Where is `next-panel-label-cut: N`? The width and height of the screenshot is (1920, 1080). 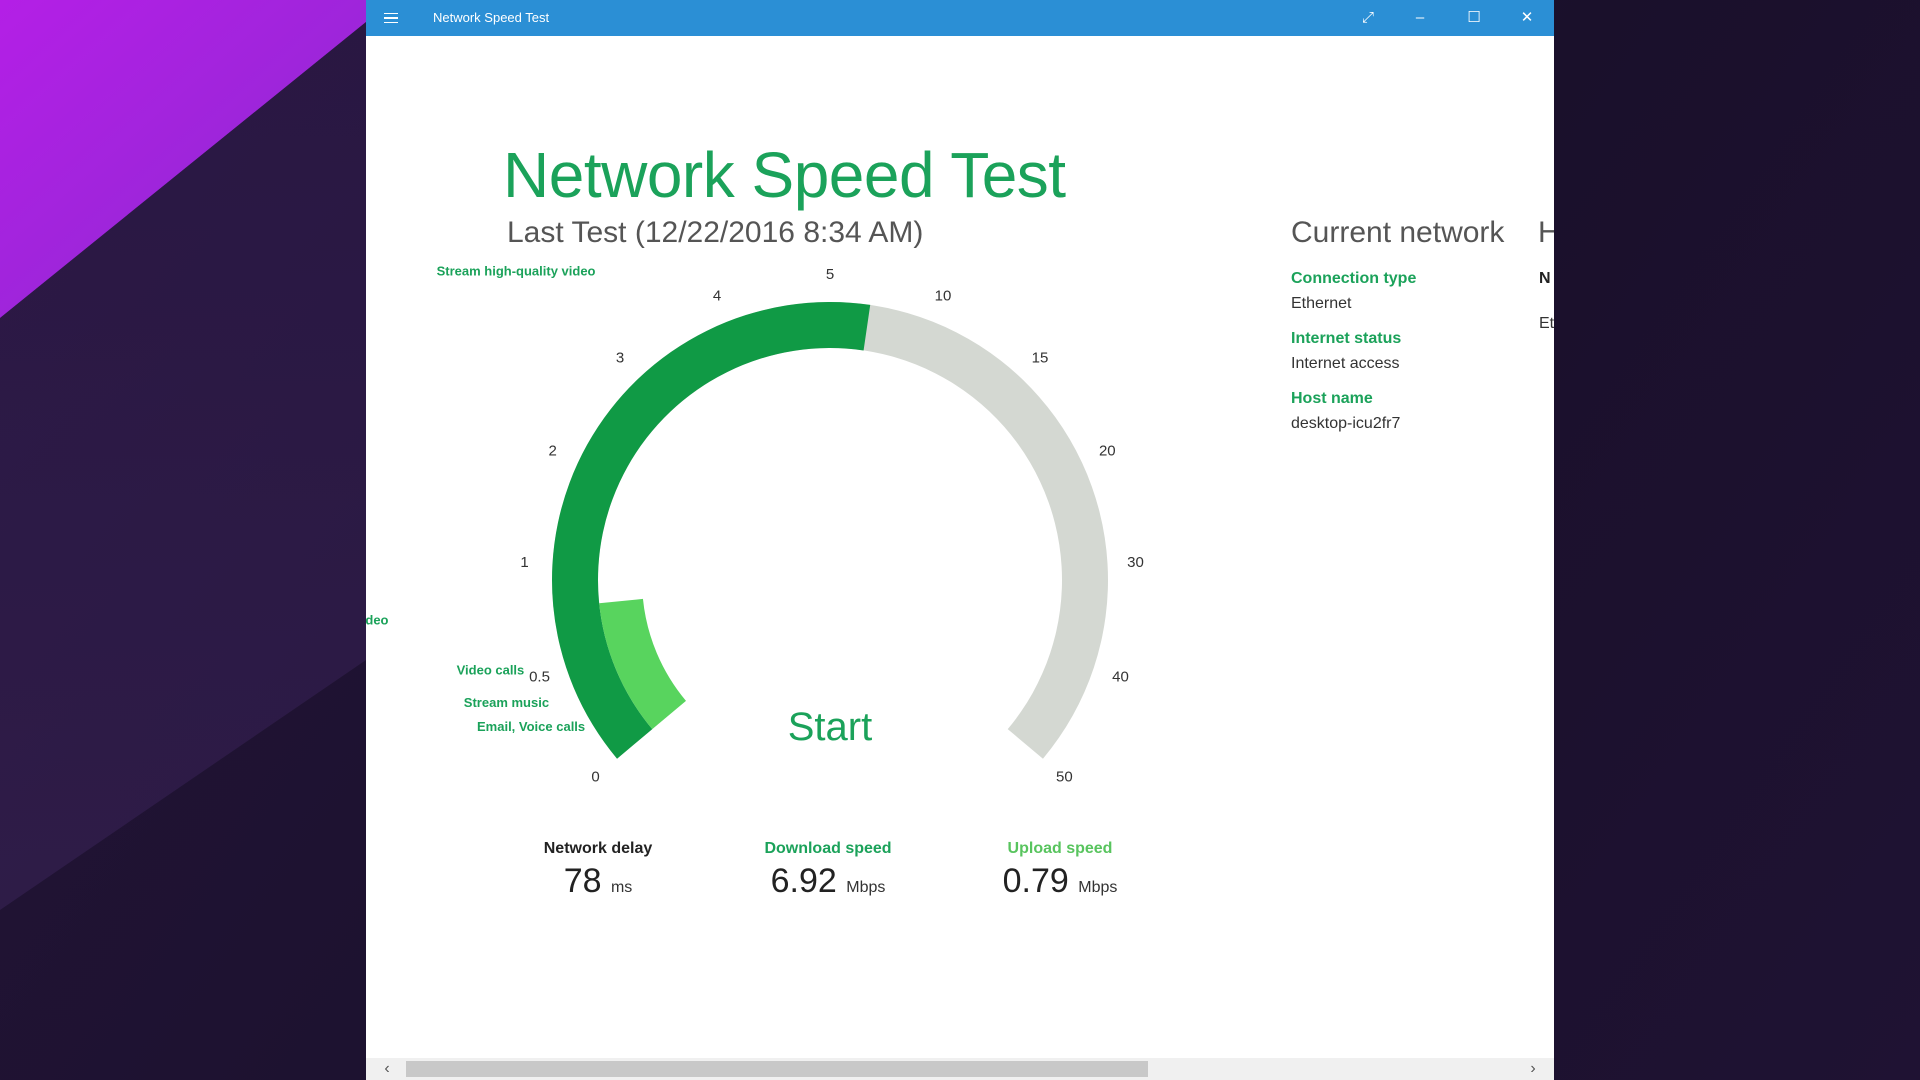
next-panel-label-cut: N is located at coordinates (1545, 278).